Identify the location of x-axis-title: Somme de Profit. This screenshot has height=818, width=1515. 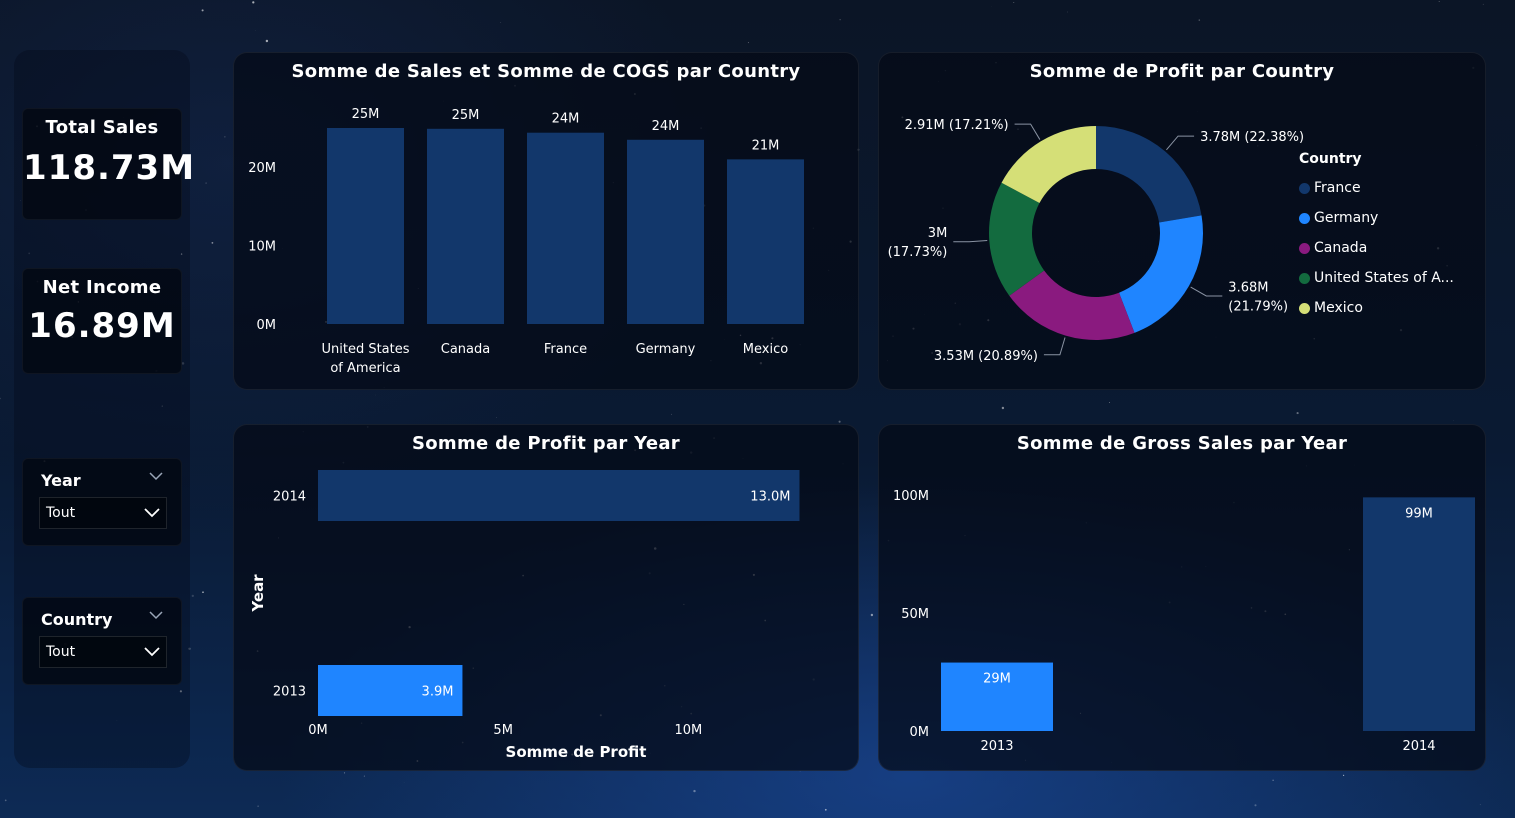
(576, 752).